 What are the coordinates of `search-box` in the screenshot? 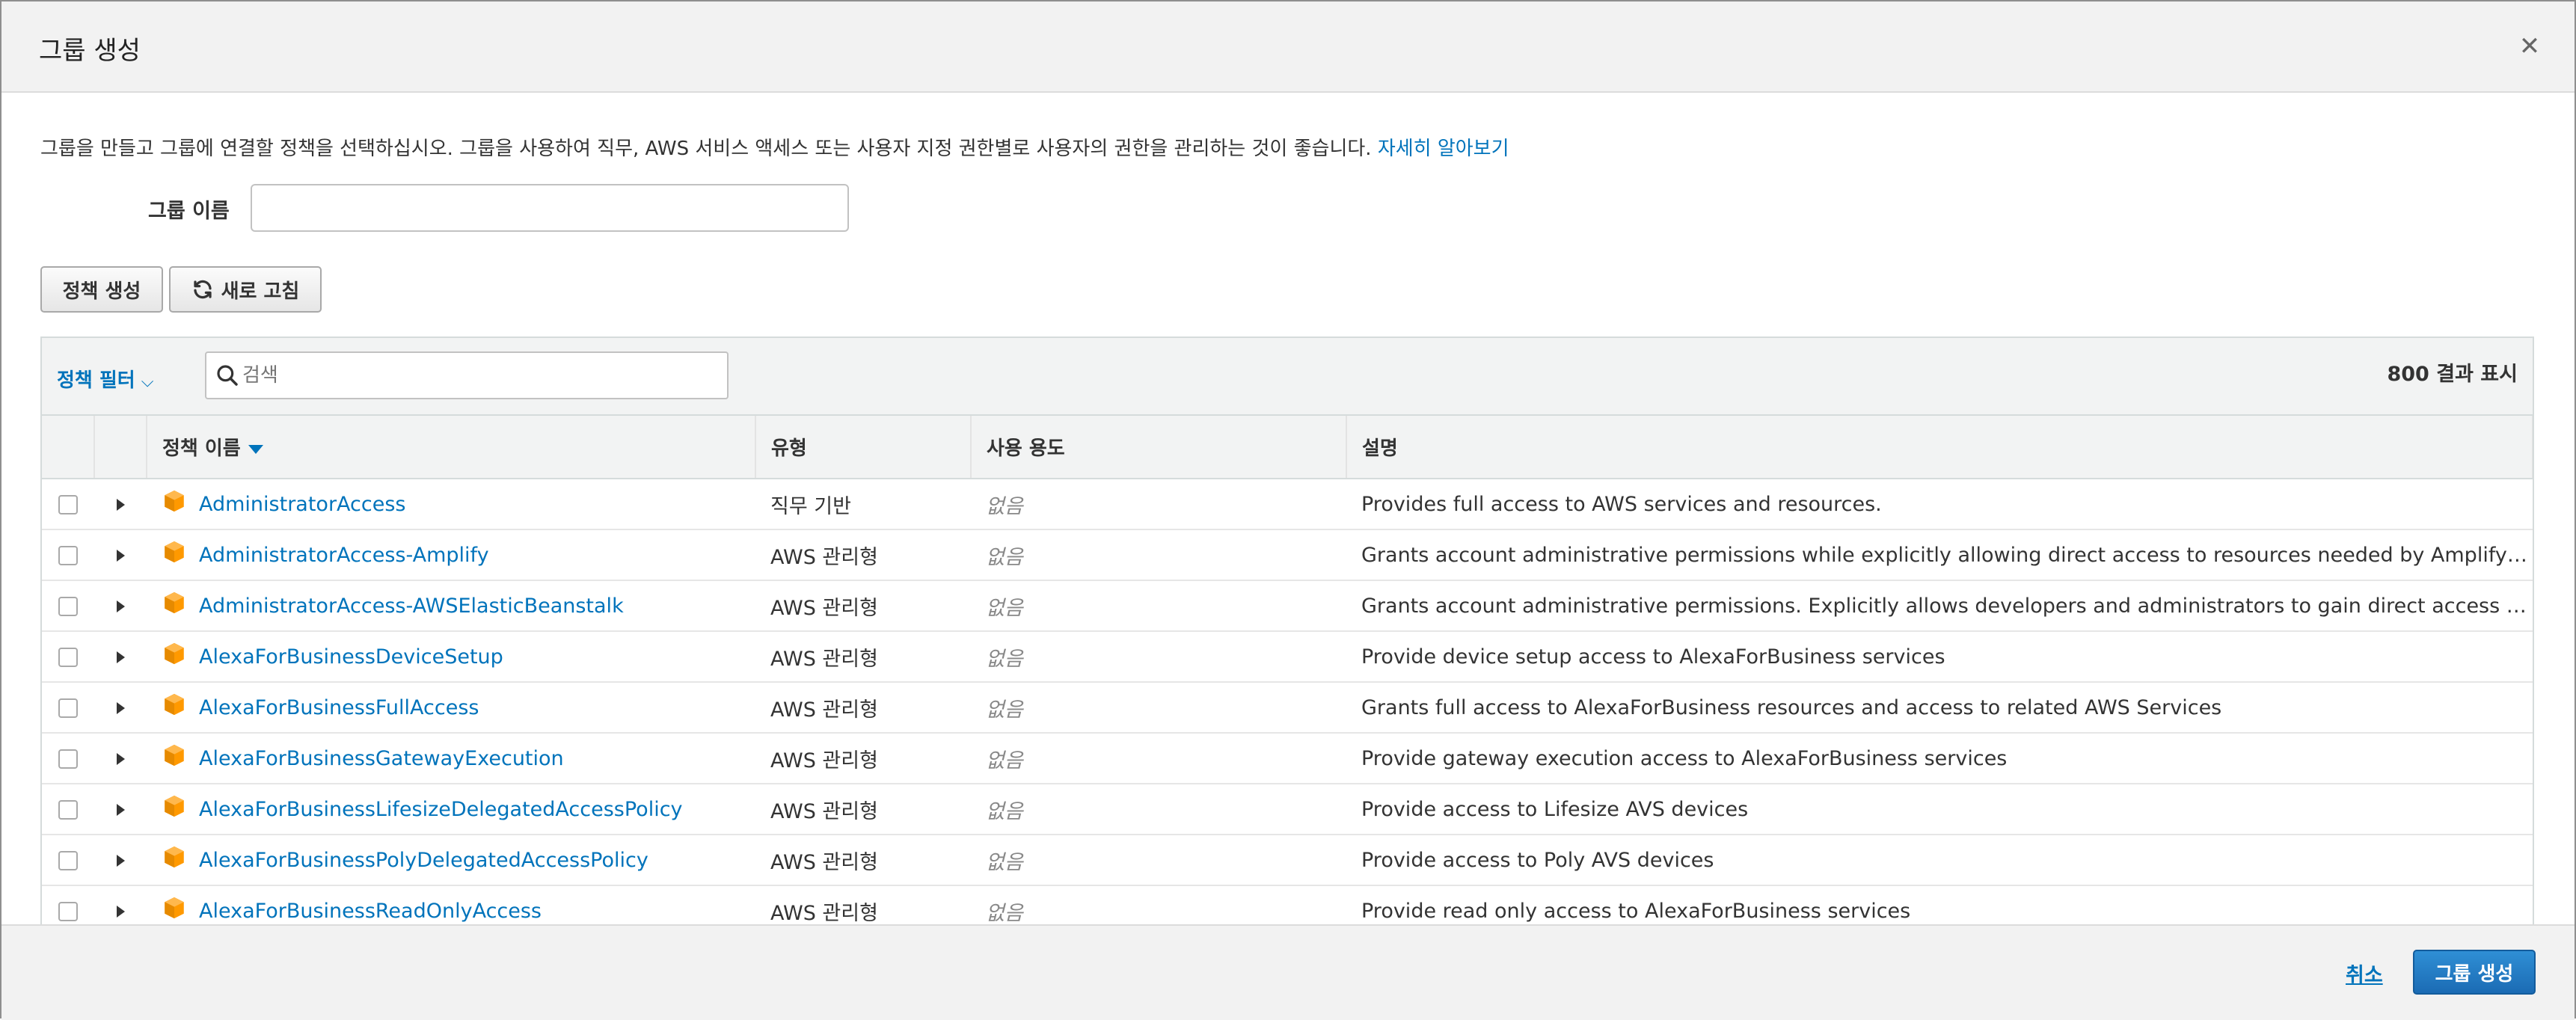 It's located at (467, 375).